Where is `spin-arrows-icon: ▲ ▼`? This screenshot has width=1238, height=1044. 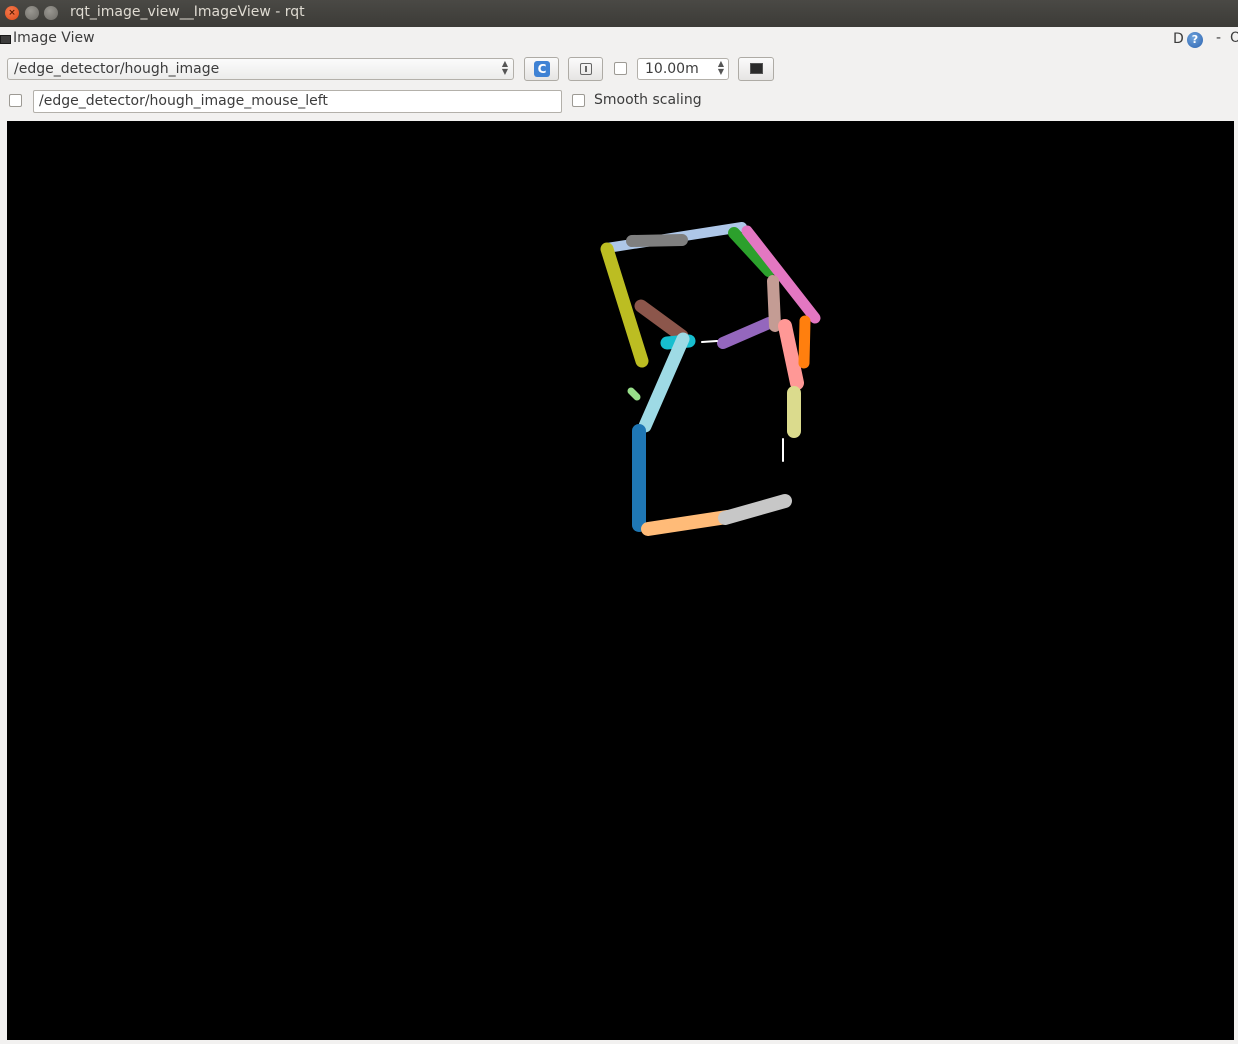
spin-arrows-icon: ▲ ▼ is located at coordinates (721, 68).